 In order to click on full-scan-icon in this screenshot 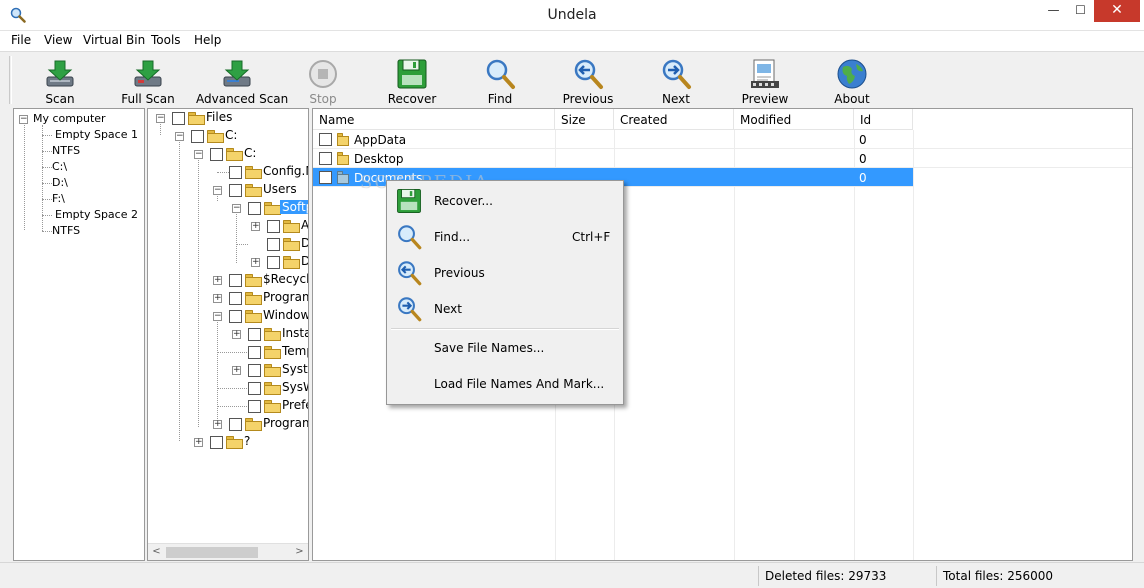, I will do `click(148, 73)`.